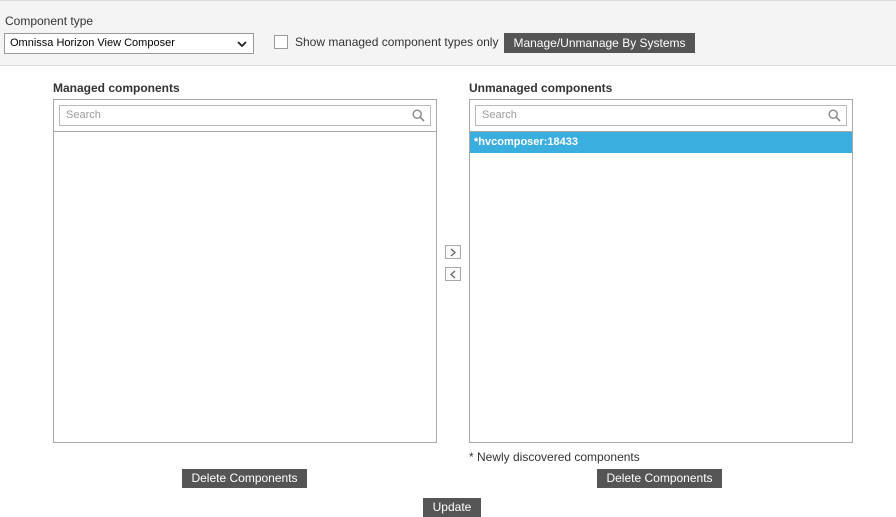 The width and height of the screenshot is (896, 517). What do you see at coordinates (49, 21) in the screenshot?
I see `component-type-label: Component type` at bounding box center [49, 21].